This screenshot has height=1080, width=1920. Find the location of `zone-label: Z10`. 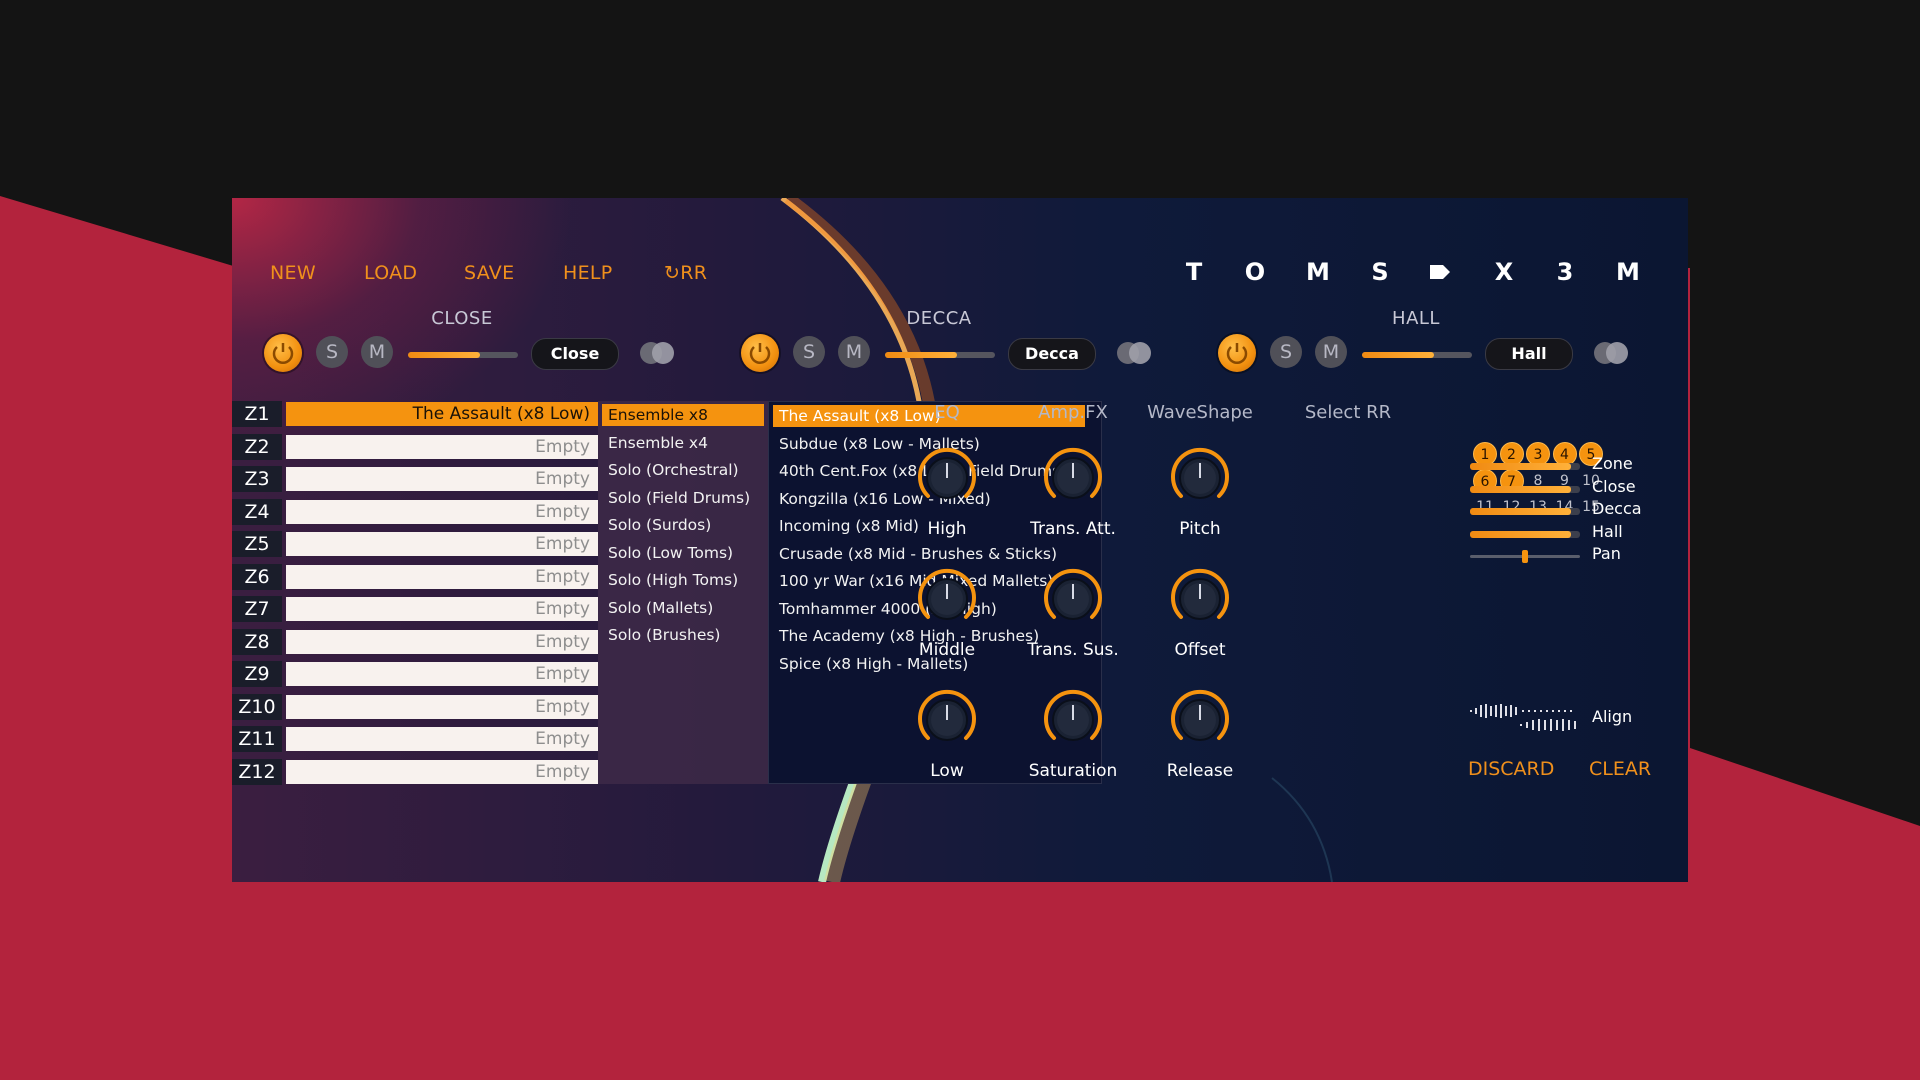

zone-label: Z10 is located at coordinates (257, 706).